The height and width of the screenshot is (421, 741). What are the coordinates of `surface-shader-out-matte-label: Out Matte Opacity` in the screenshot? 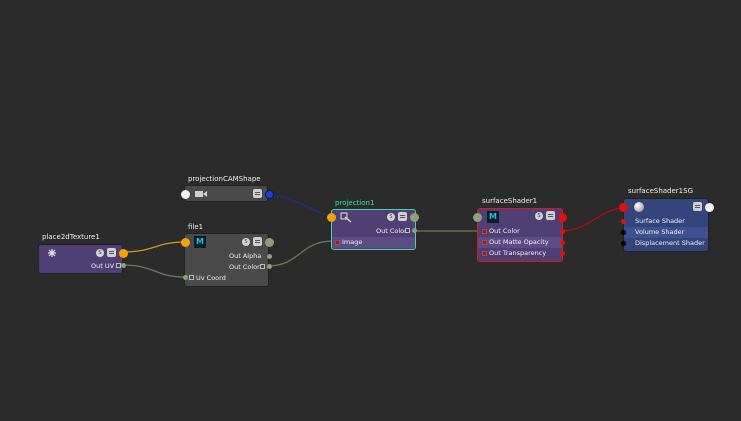 It's located at (519, 242).